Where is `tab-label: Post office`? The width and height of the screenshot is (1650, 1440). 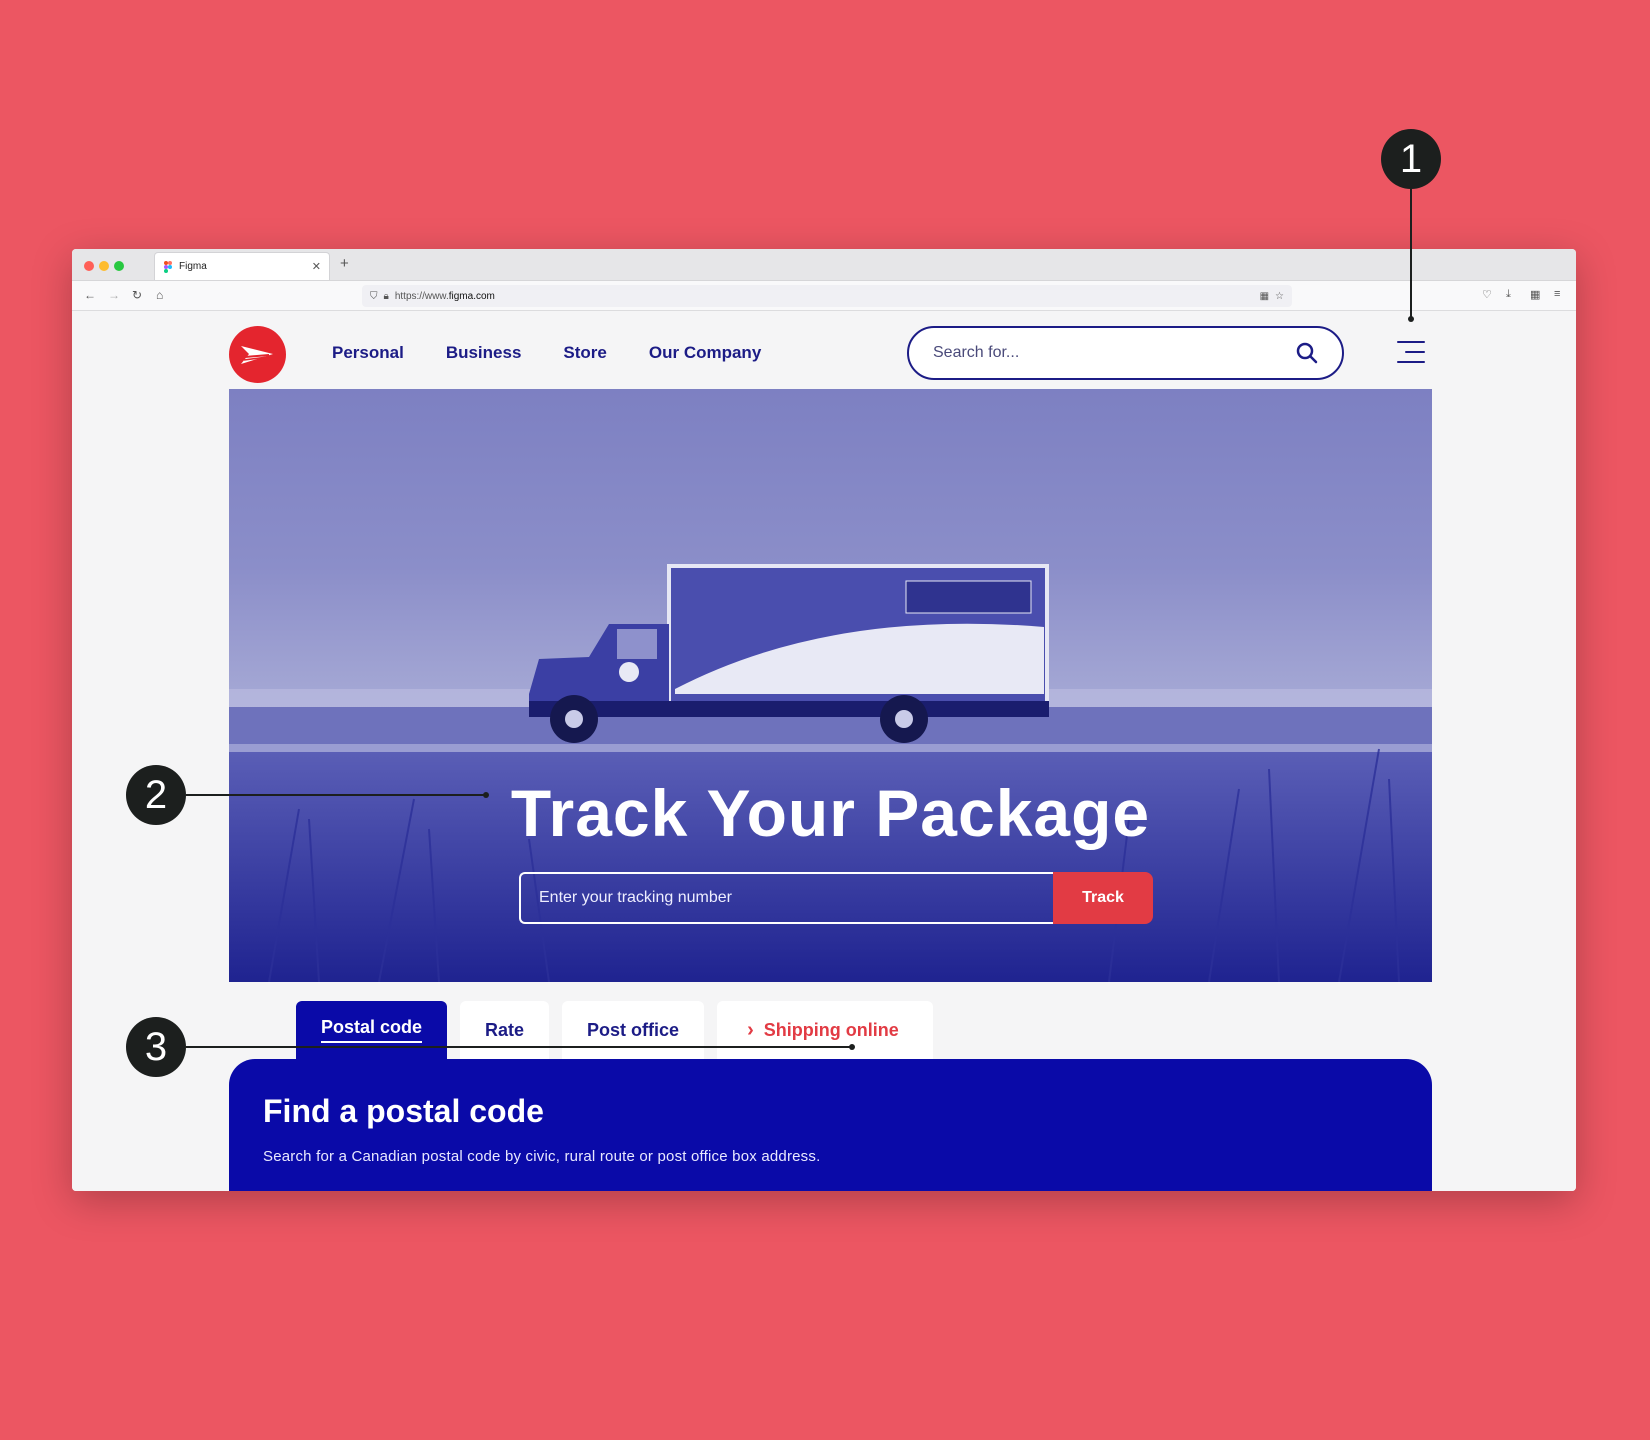
tab-label: Post office is located at coordinates (633, 1029).